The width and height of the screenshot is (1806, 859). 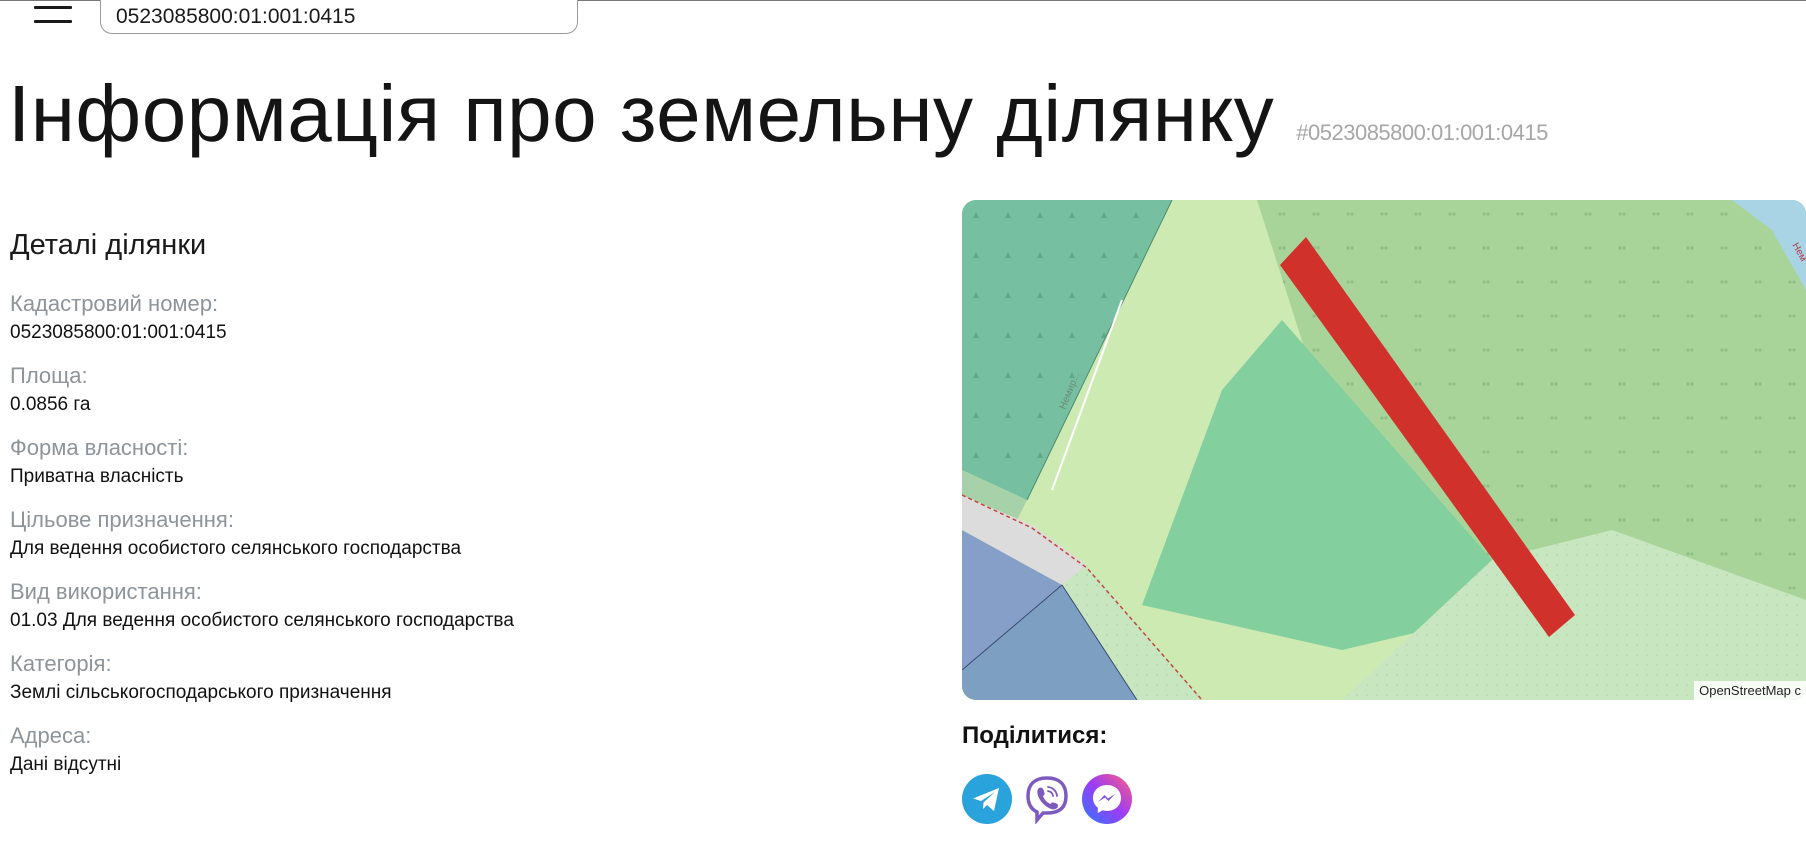 I want to click on share-buttons, so click(x=1047, y=799).